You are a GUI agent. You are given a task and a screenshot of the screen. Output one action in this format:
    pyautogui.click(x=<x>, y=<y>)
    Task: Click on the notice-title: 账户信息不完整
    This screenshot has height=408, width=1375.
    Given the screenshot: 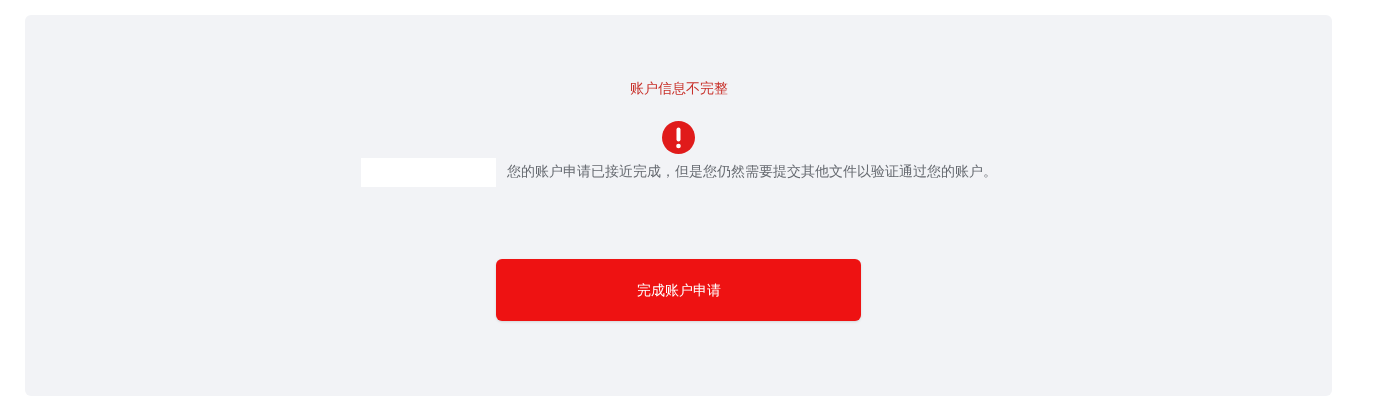 What is the action you would take?
    pyautogui.click(x=678, y=88)
    